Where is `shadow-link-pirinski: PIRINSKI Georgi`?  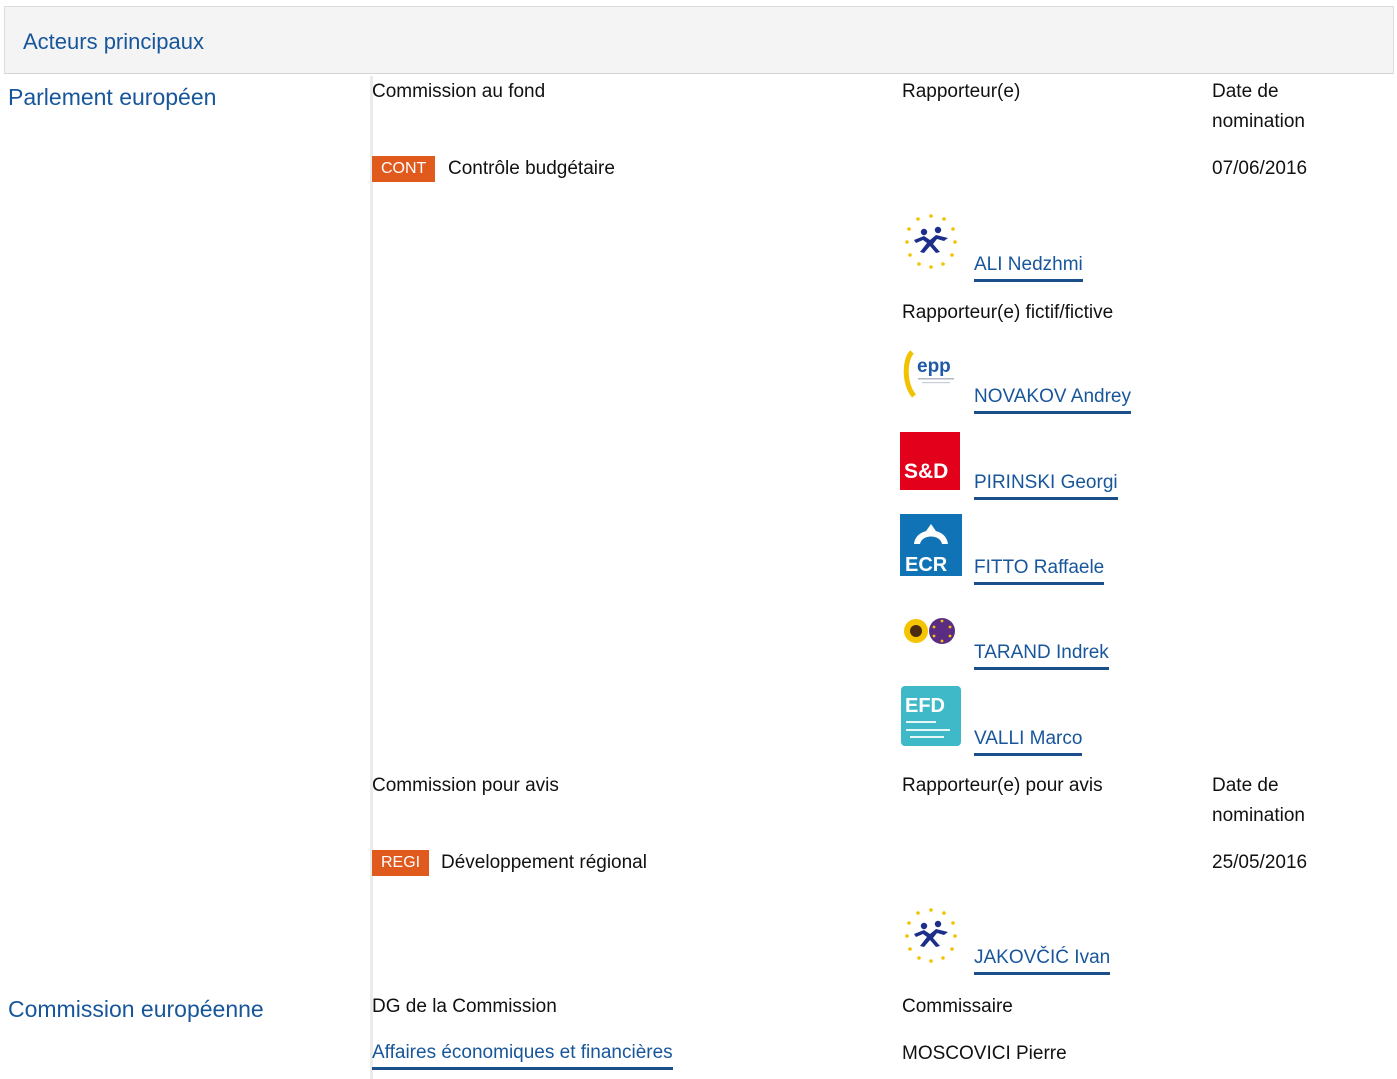 shadow-link-pirinski: PIRINSKI Georgi is located at coordinates (1046, 485).